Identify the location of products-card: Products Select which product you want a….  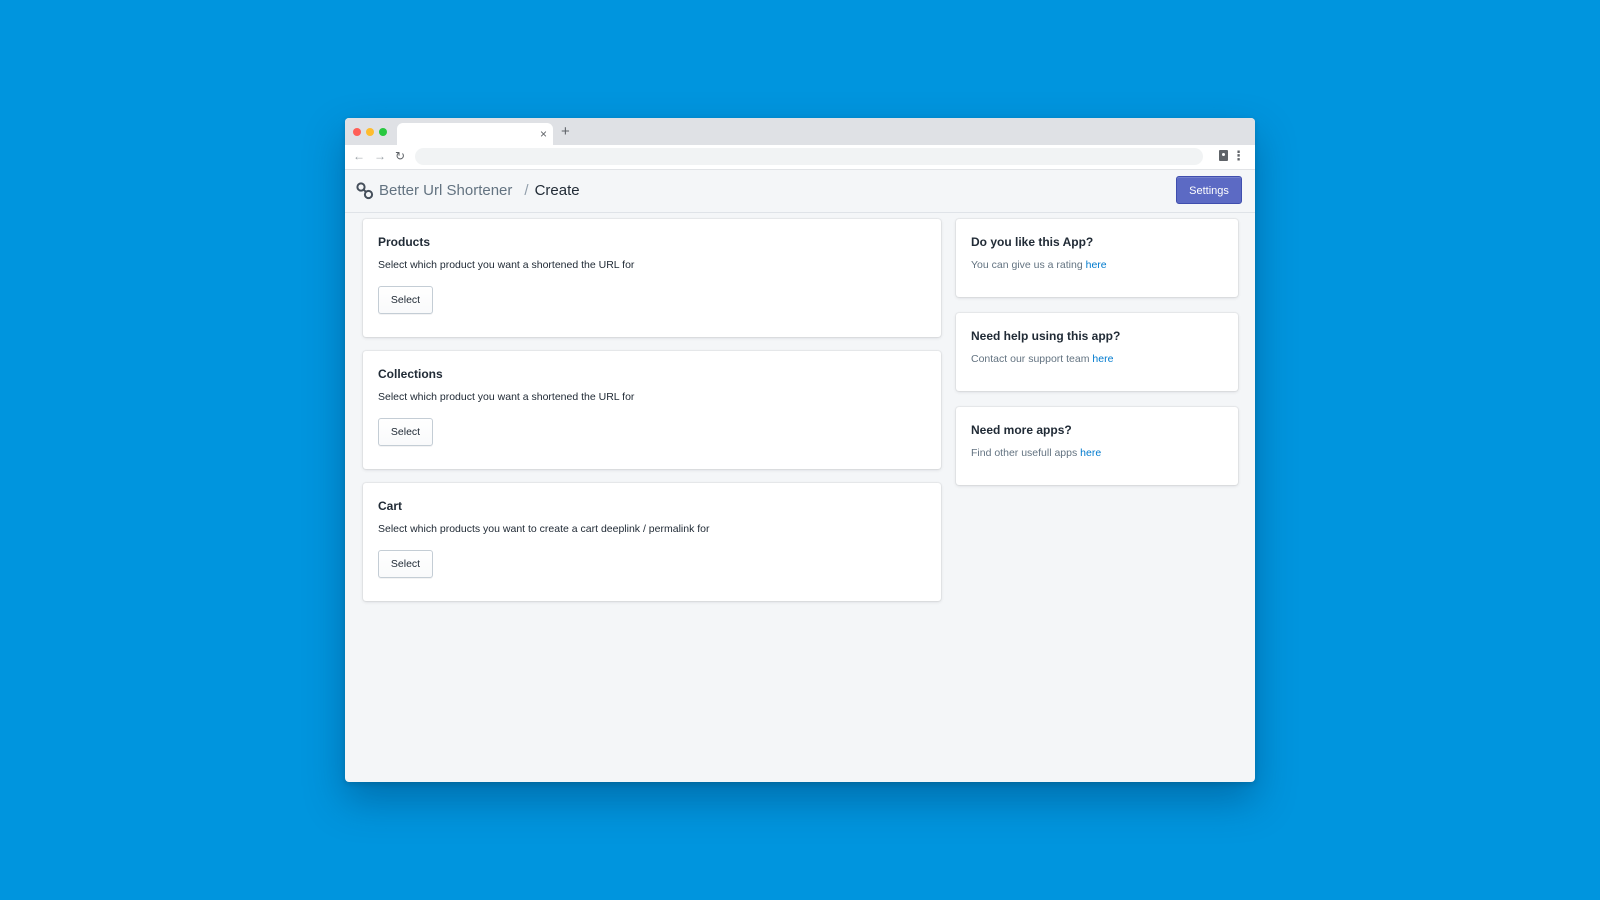
(652, 278).